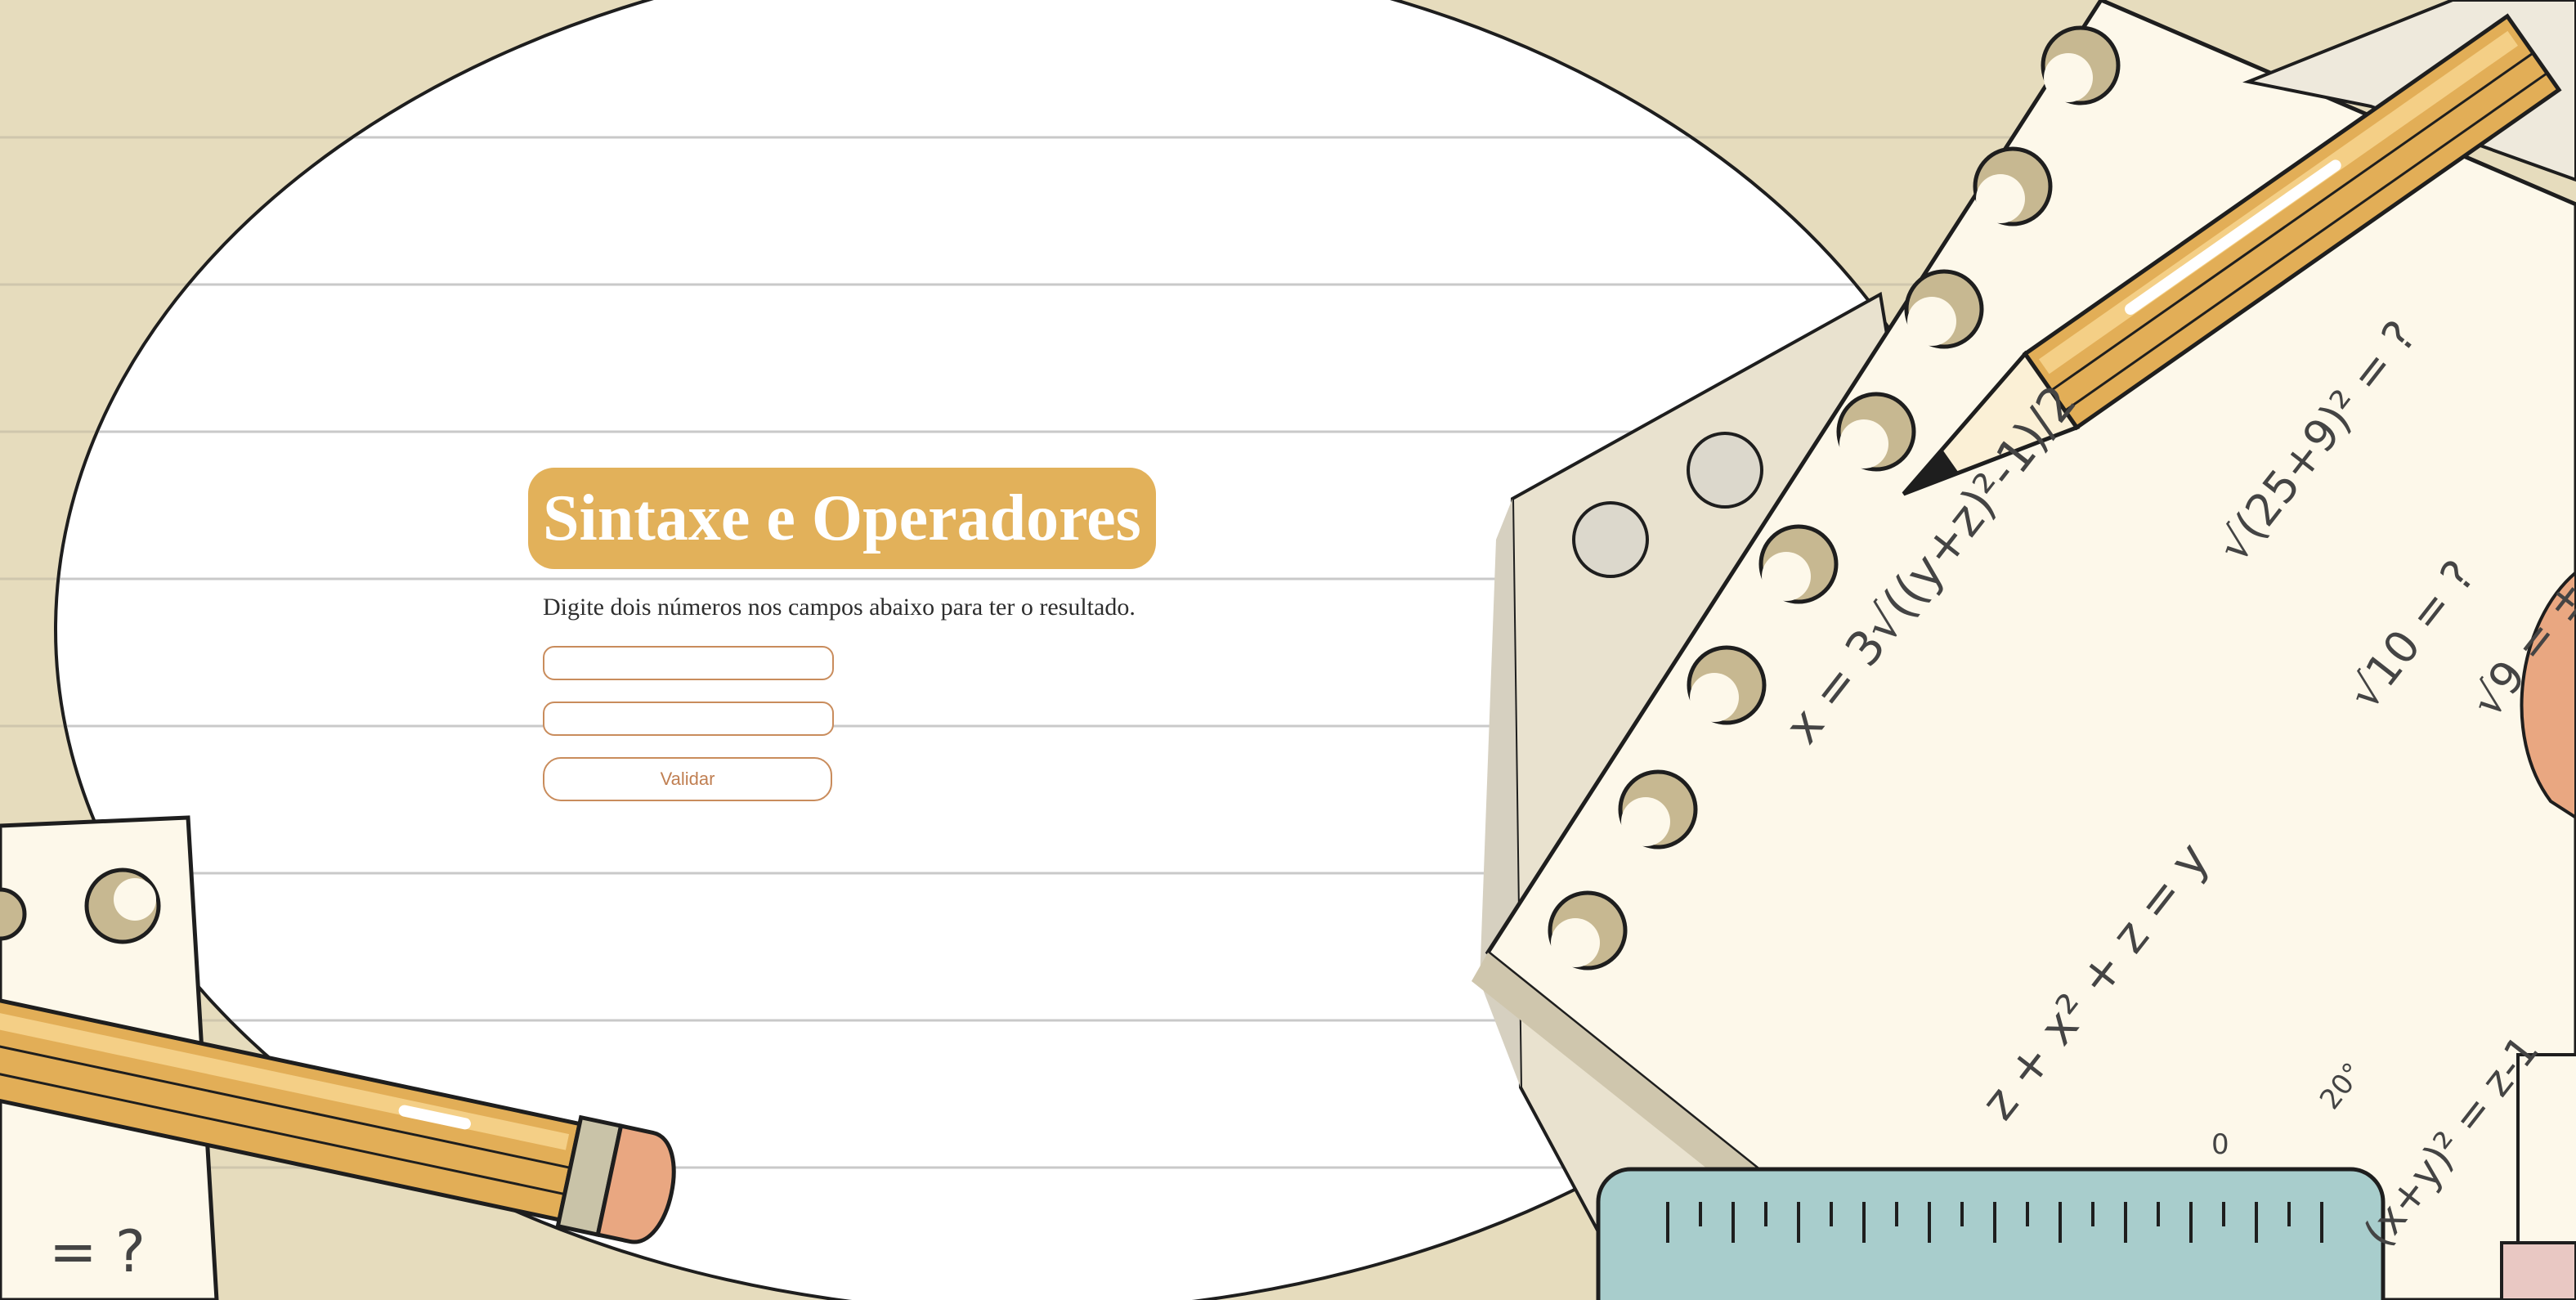  What do you see at coordinates (2519, 649) in the screenshot?
I see `equation-text: √9 = ±` at bounding box center [2519, 649].